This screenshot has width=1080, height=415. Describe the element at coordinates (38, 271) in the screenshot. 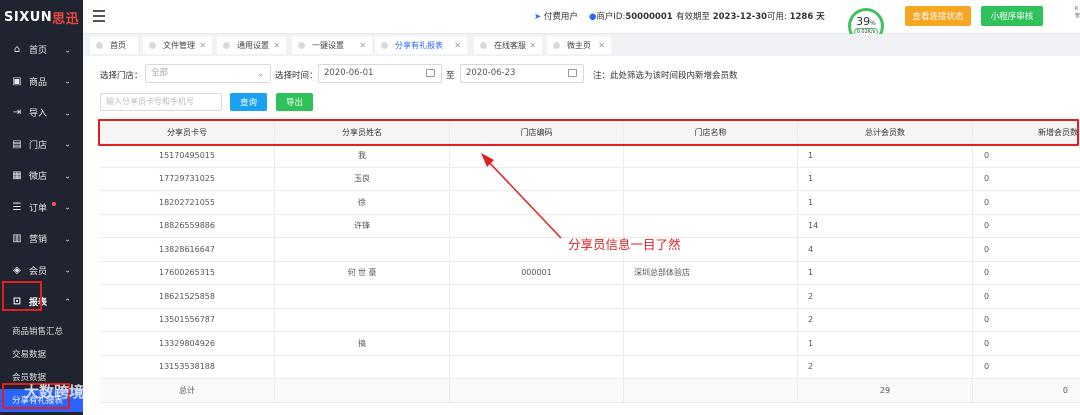

I see `sidebar-item-label: 会员` at that location.